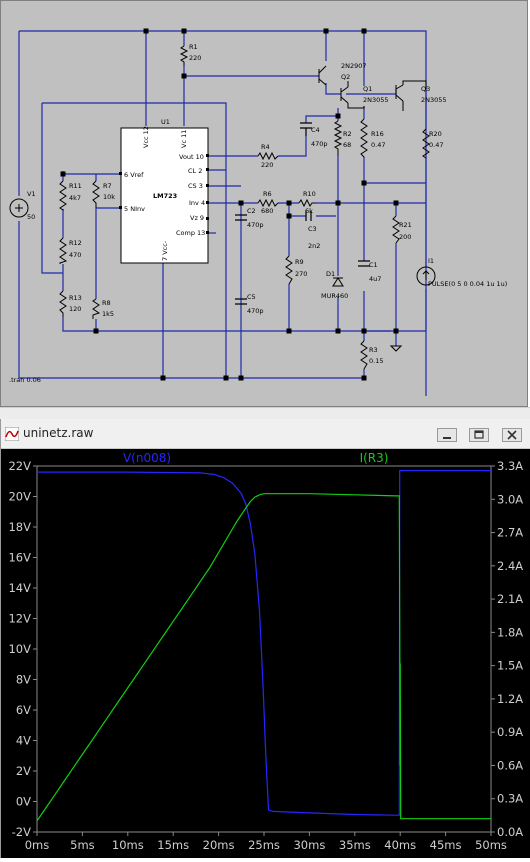 This screenshot has height=862, width=530. What do you see at coordinates (345, 77) in the screenshot?
I see `label-q2-name: Q2` at bounding box center [345, 77].